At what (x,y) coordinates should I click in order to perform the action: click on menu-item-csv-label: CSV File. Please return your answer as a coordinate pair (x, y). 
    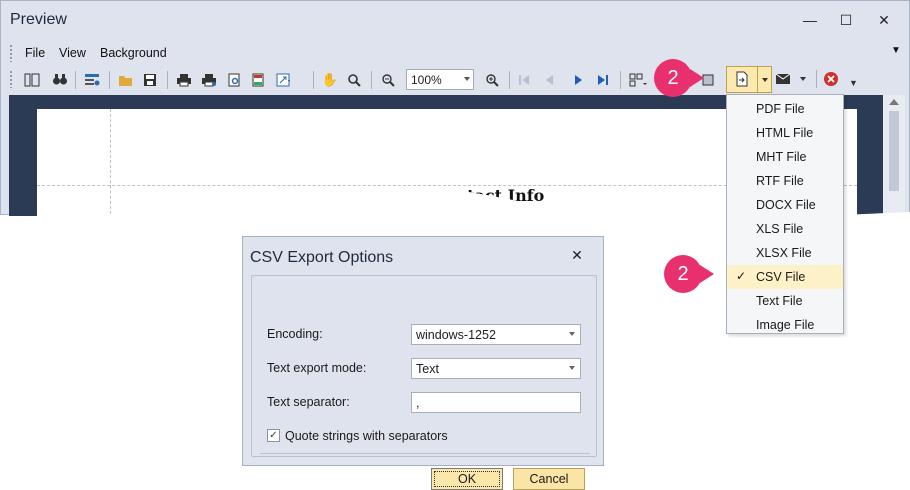
    Looking at the image, I should click on (781, 277).